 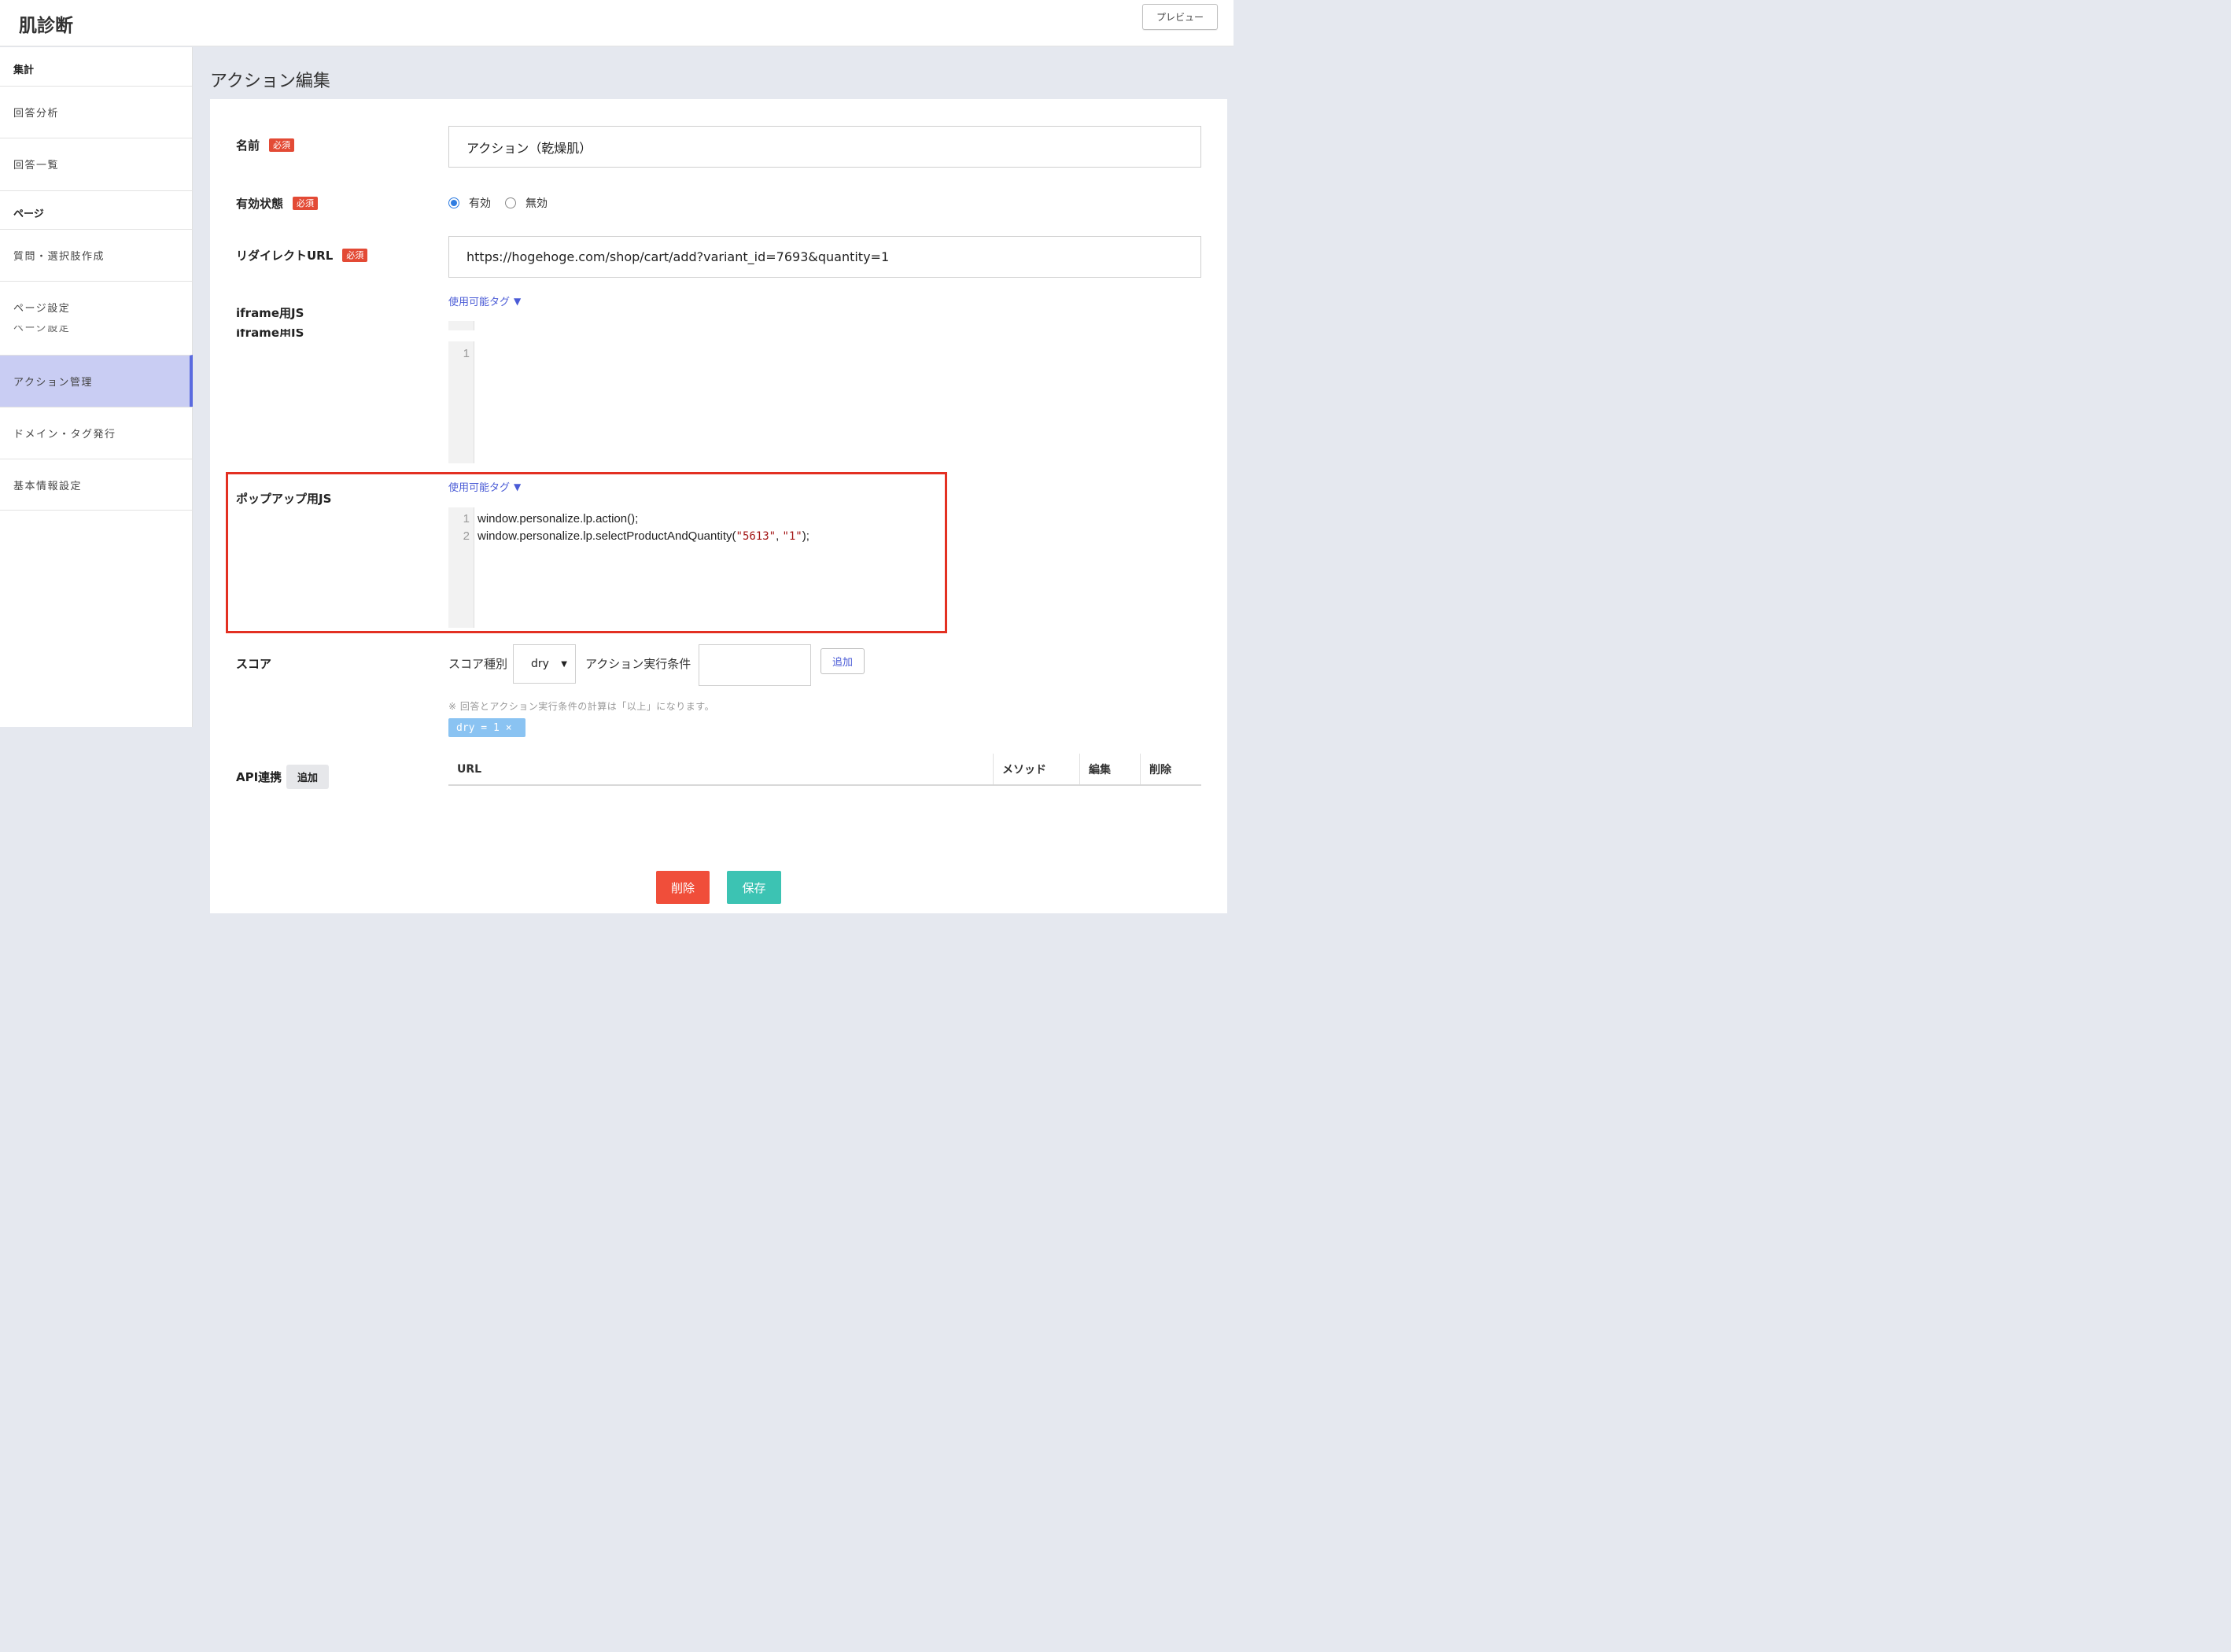 What do you see at coordinates (755, 665) in the screenshot?
I see `condition-input` at bounding box center [755, 665].